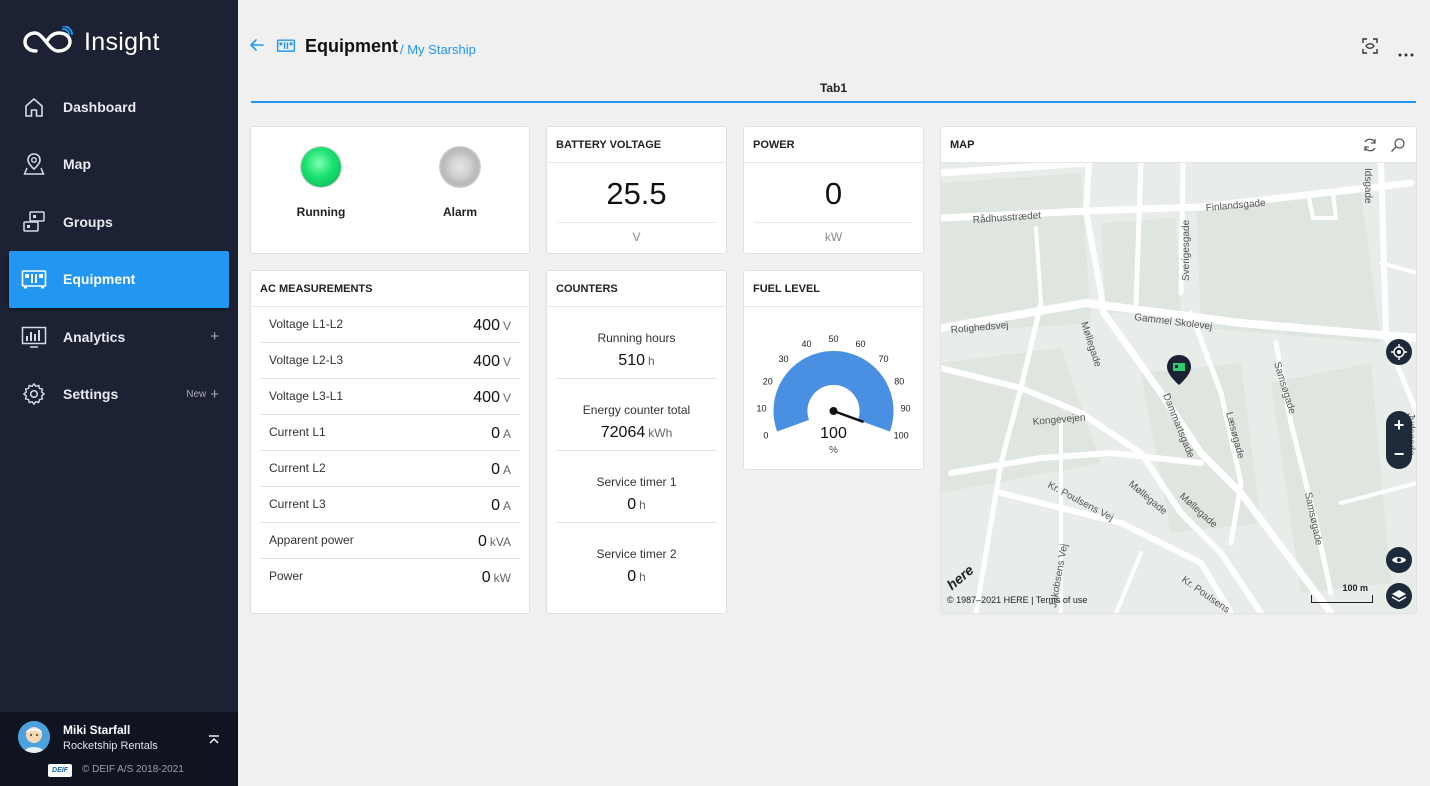 This screenshot has height=786, width=1430. I want to click on back-arrow-icon, so click(257, 47).